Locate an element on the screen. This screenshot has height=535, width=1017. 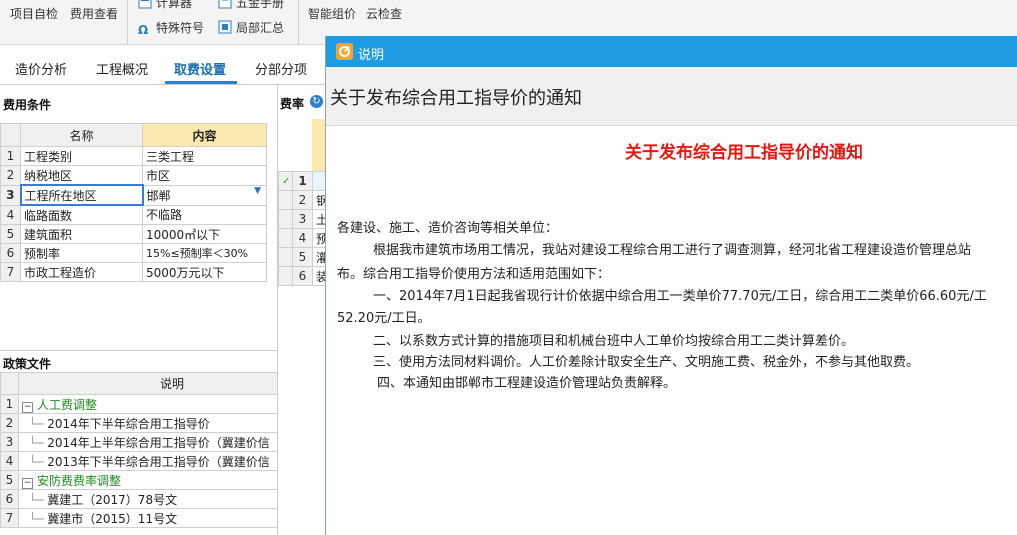
dialog-header-title: 关于发布综合用工指导价的通知 is located at coordinates (456, 98).